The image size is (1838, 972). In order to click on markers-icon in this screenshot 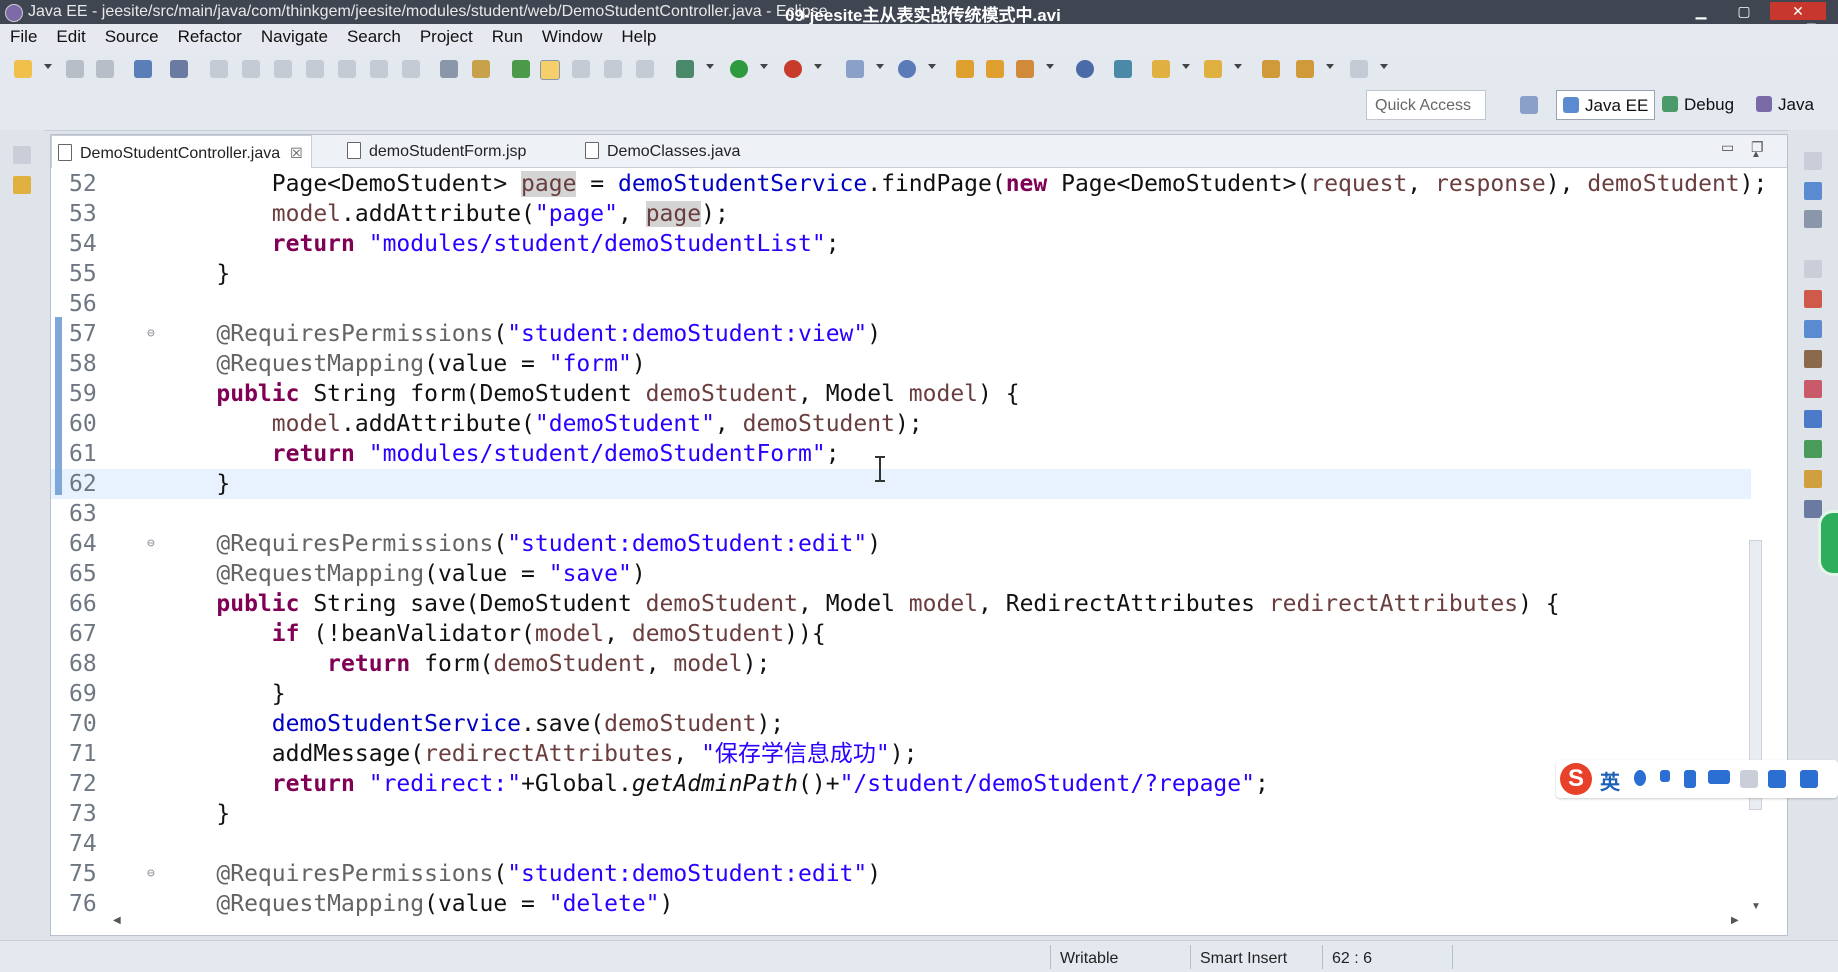, I will do `click(1813, 299)`.